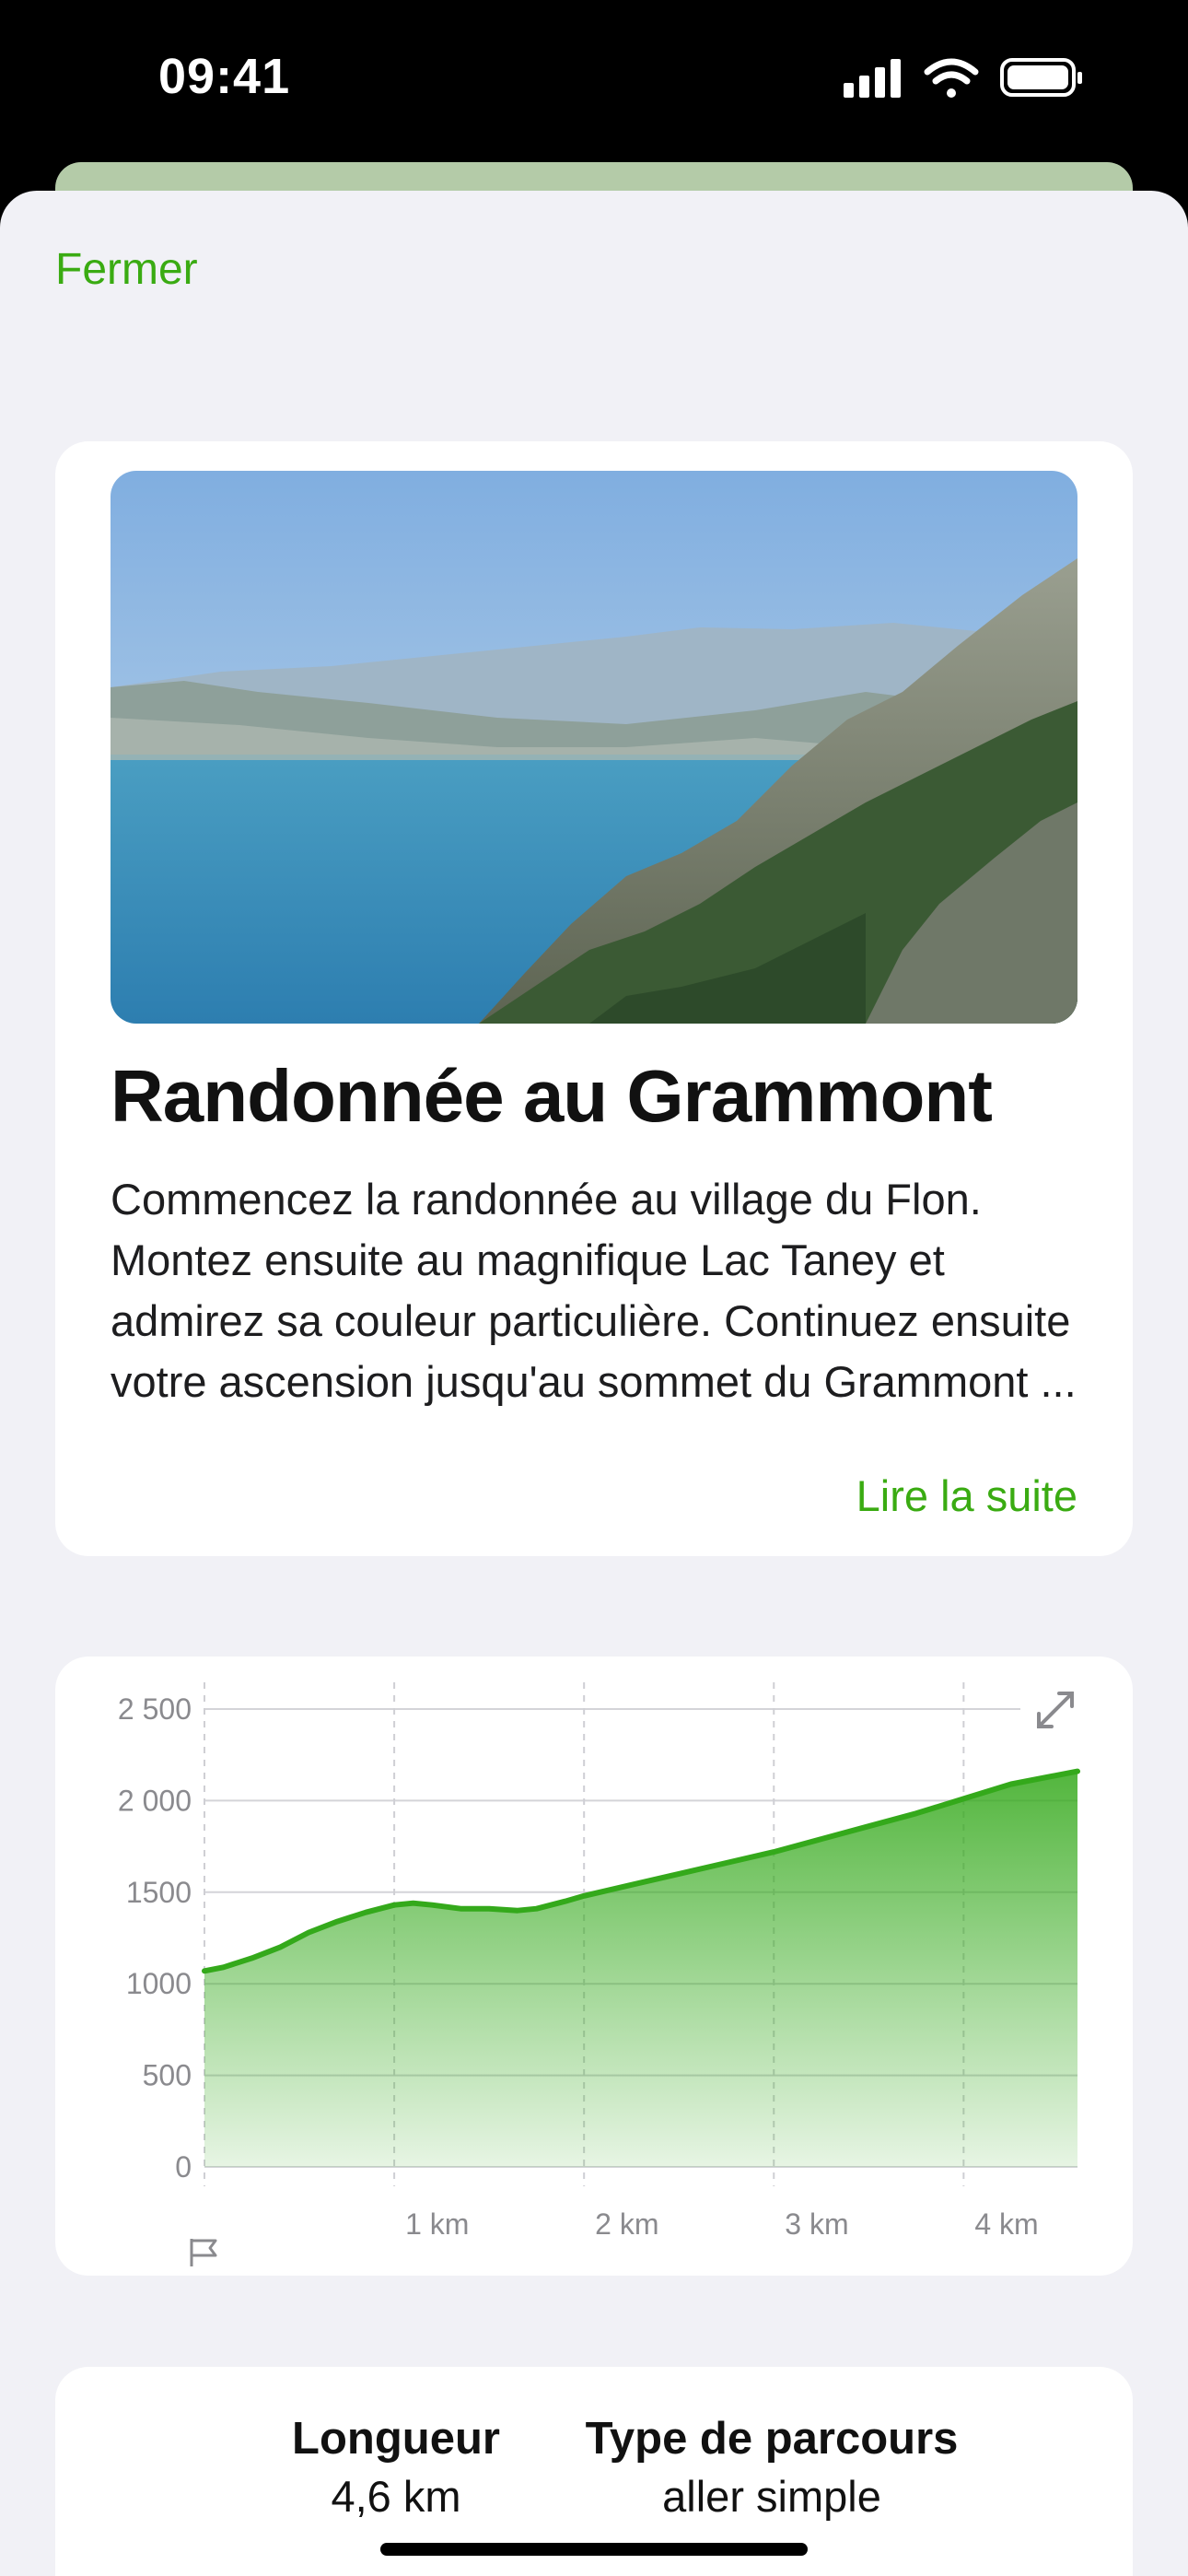 This screenshot has width=1188, height=2576. What do you see at coordinates (183, 2167) in the screenshot?
I see `y-tick-label: 0` at bounding box center [183, 2167].